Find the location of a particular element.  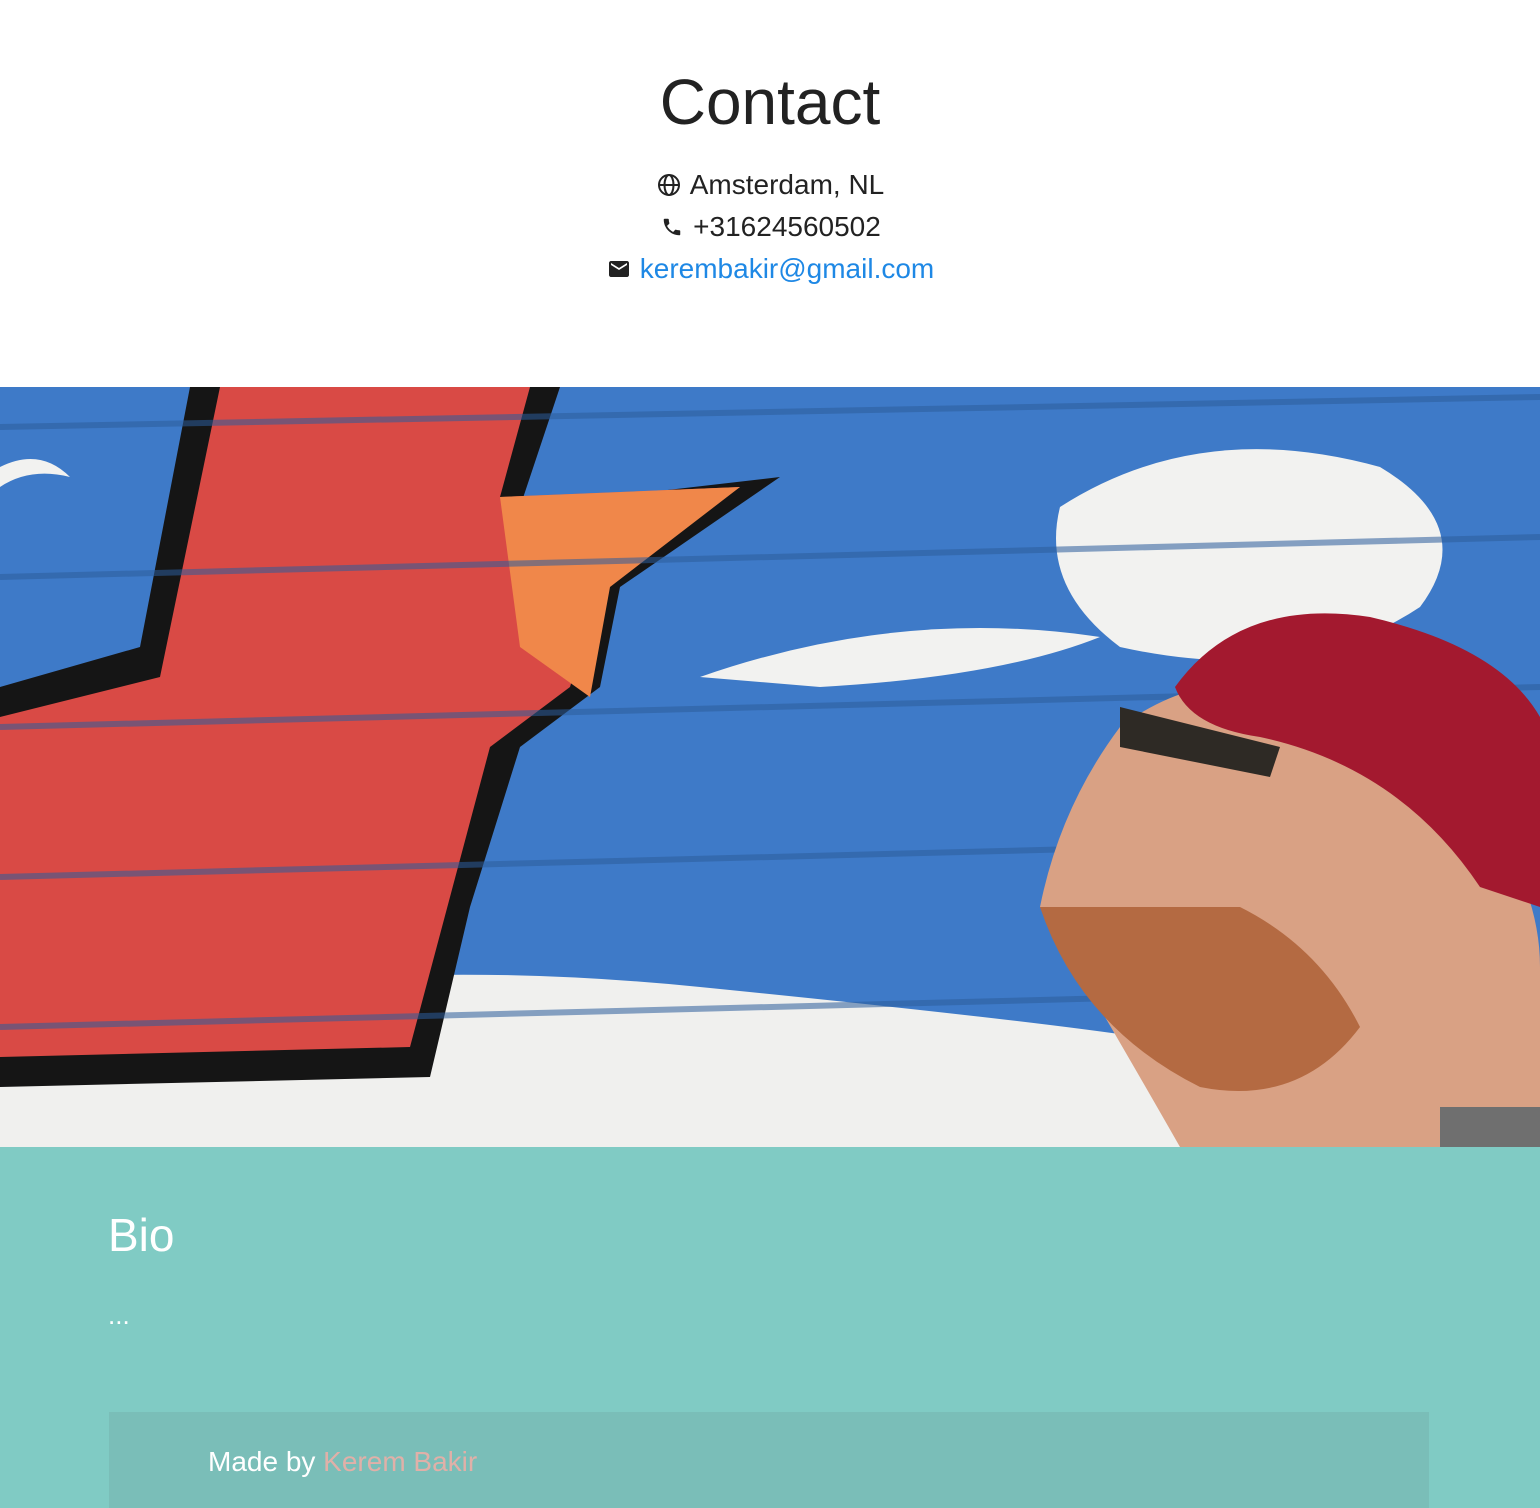

footer: Made by Kerem Bakir is located at coordinates (769, 1460).